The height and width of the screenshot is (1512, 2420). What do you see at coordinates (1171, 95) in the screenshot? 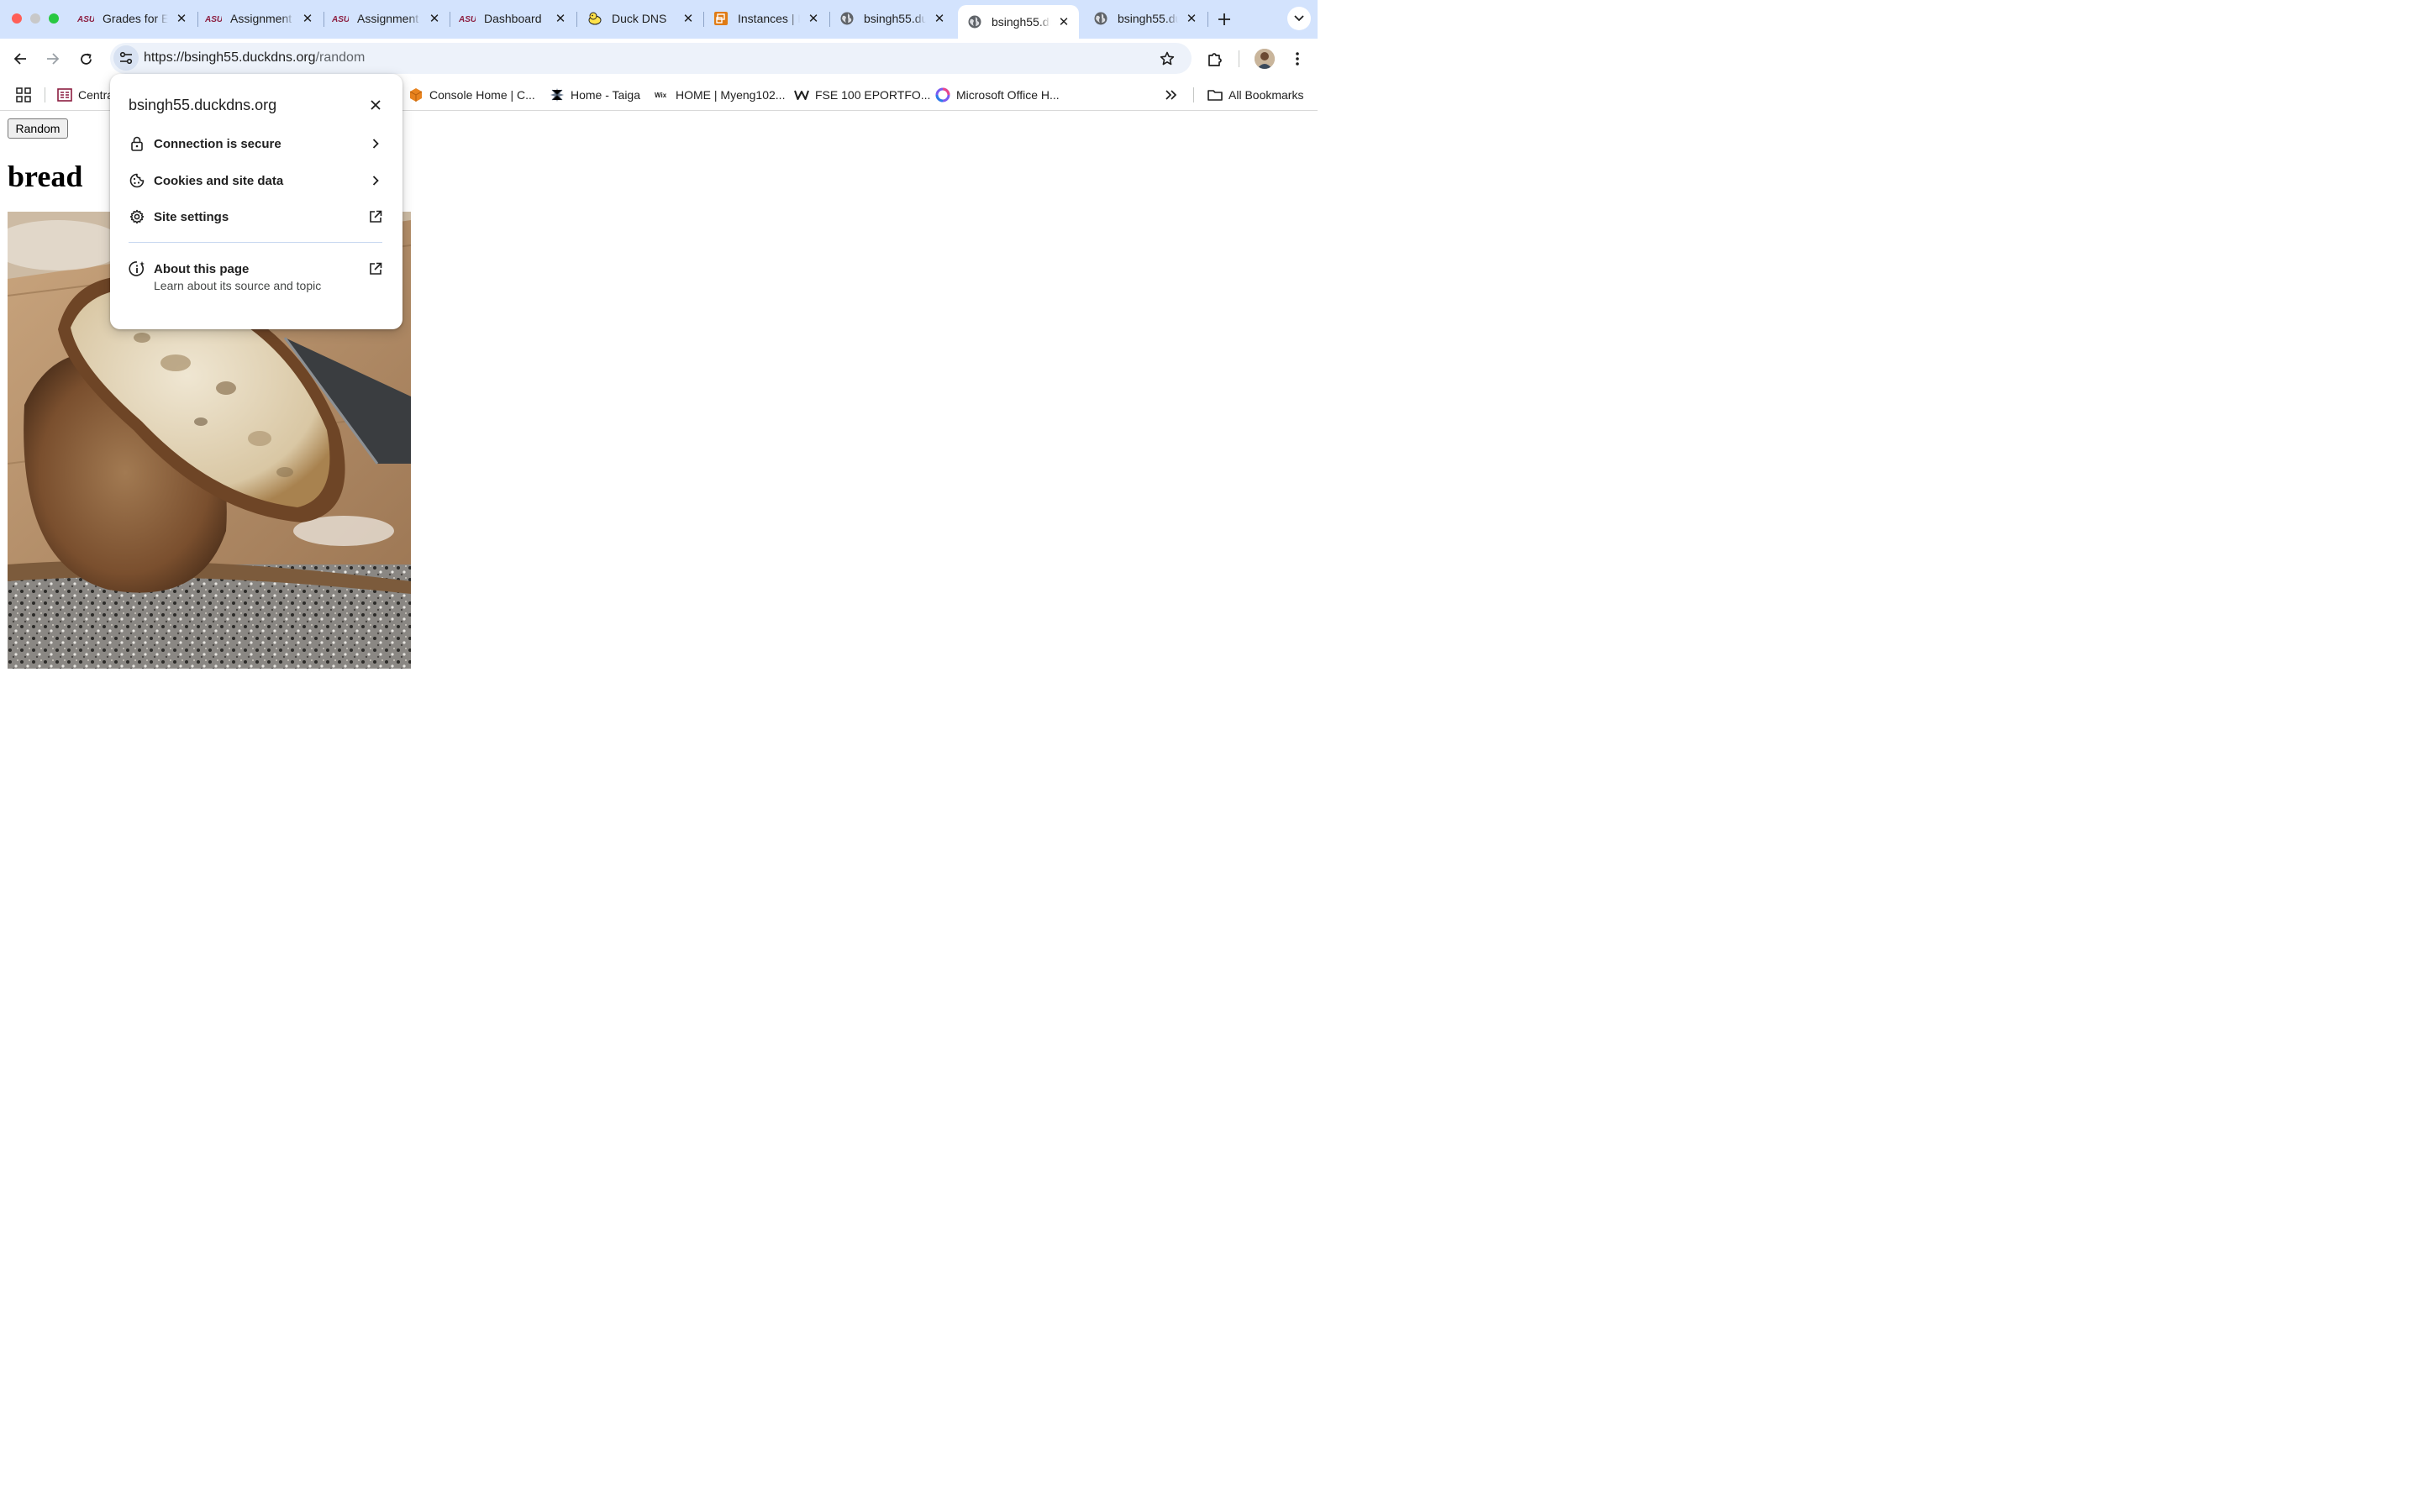
I see `more-bookmarks-button` at bounding box center [1171, 95].